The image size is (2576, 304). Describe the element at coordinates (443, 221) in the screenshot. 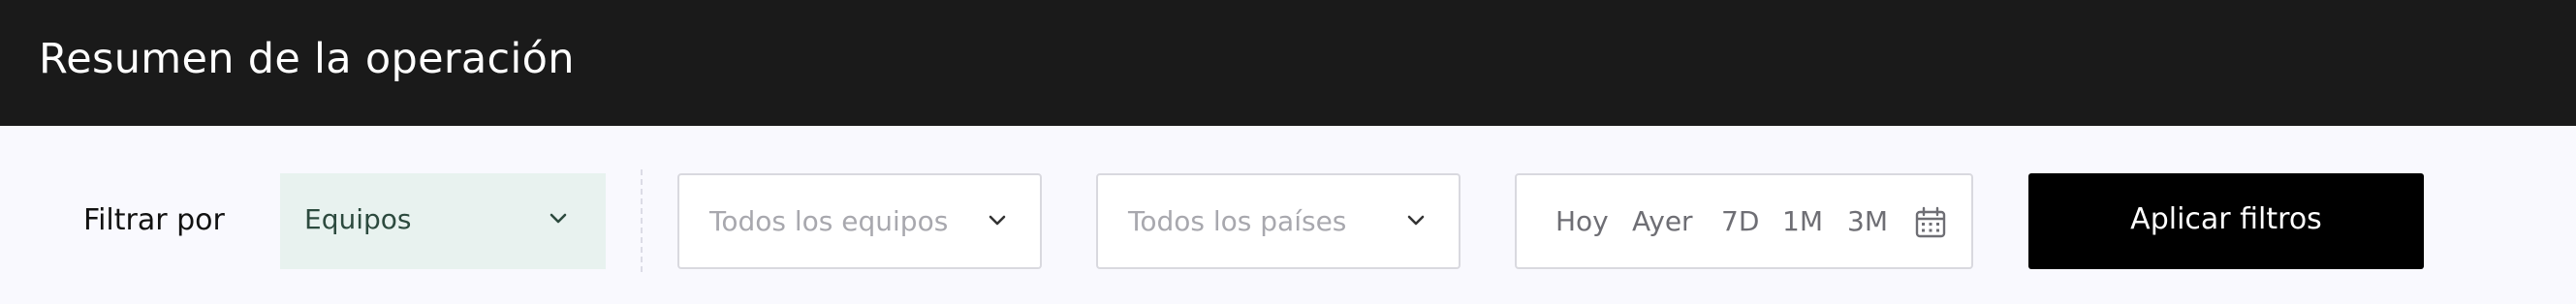

I see `filter-mode-select: Equipos` at that location.